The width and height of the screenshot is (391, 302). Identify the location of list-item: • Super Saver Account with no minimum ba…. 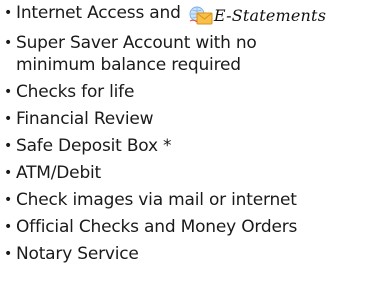
(196, 54).